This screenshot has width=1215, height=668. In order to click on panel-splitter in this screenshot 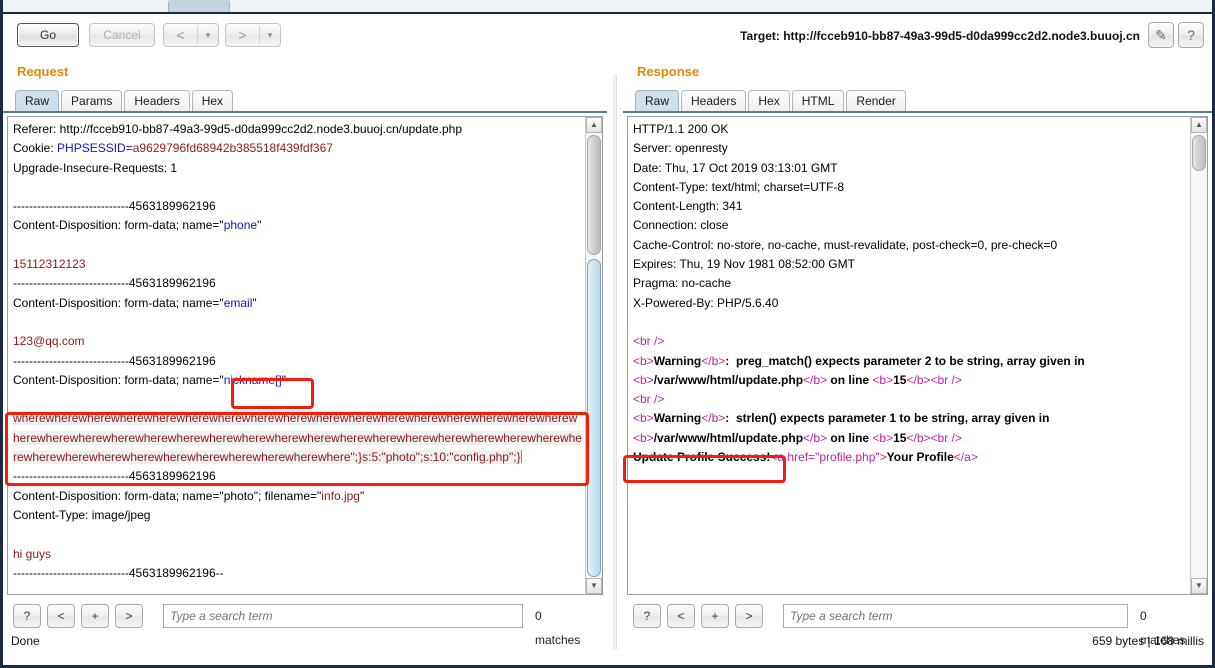, I will do `click(615, 360)`.